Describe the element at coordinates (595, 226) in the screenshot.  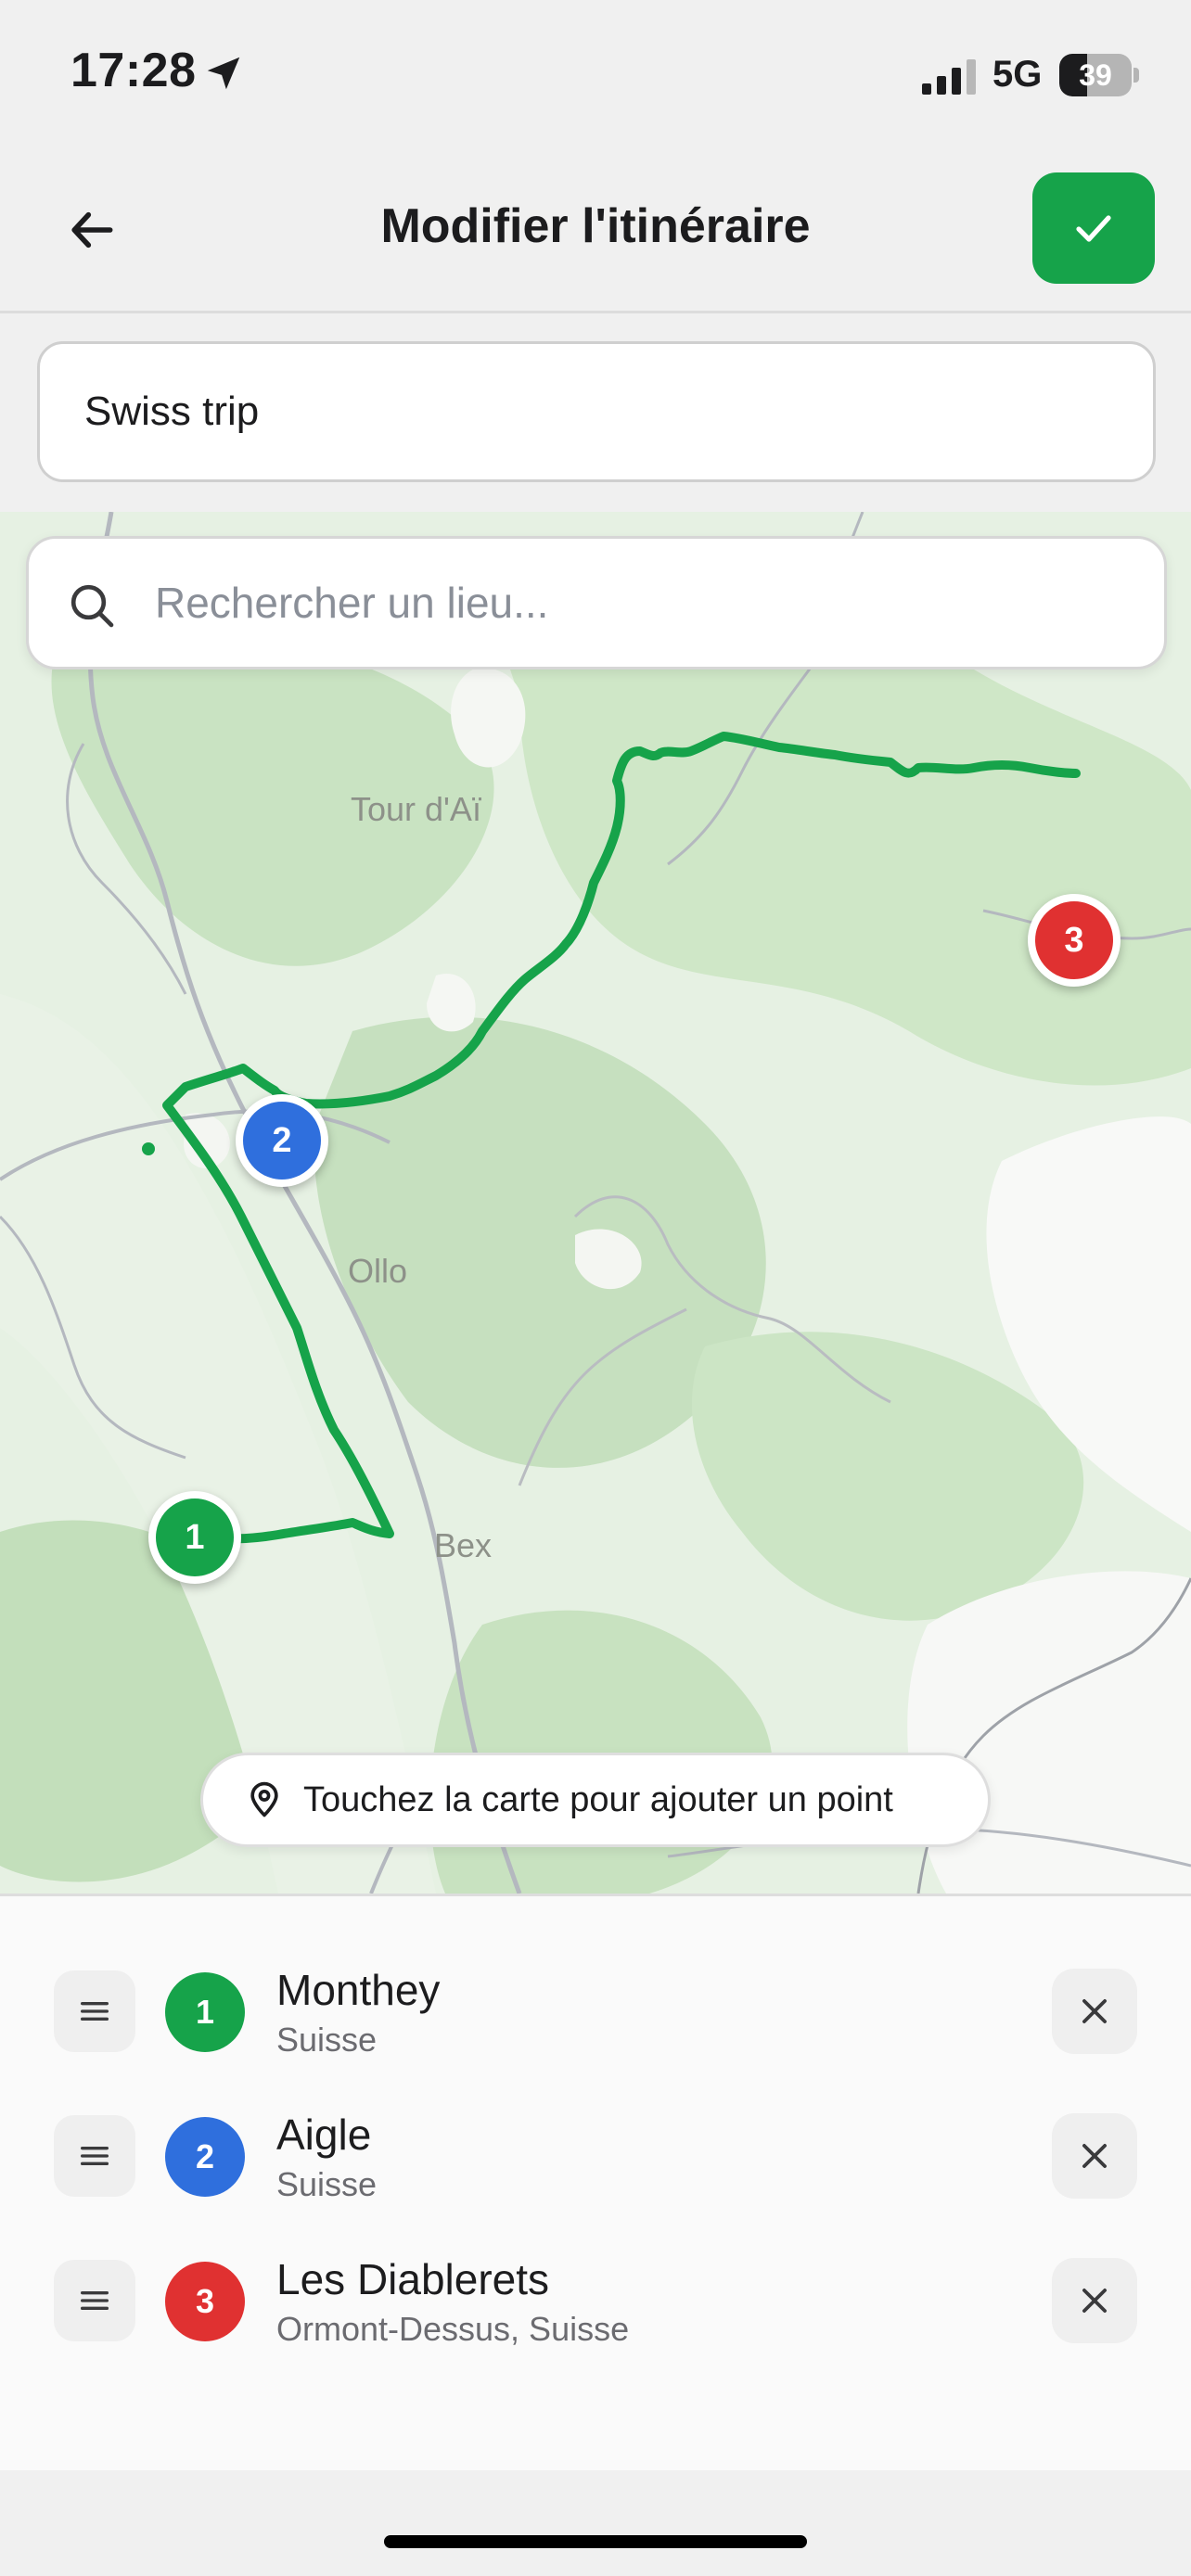
I see `page-title: Modifier l'itinéraire` at that location.